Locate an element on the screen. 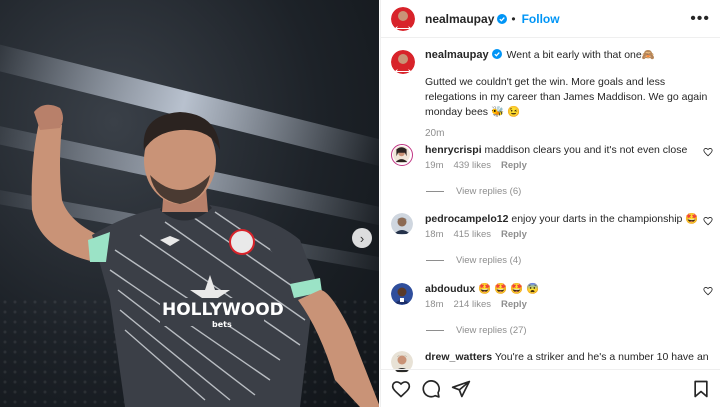  post-header: nealmaupay • Follow ••• is located at coordinates (550, 19).